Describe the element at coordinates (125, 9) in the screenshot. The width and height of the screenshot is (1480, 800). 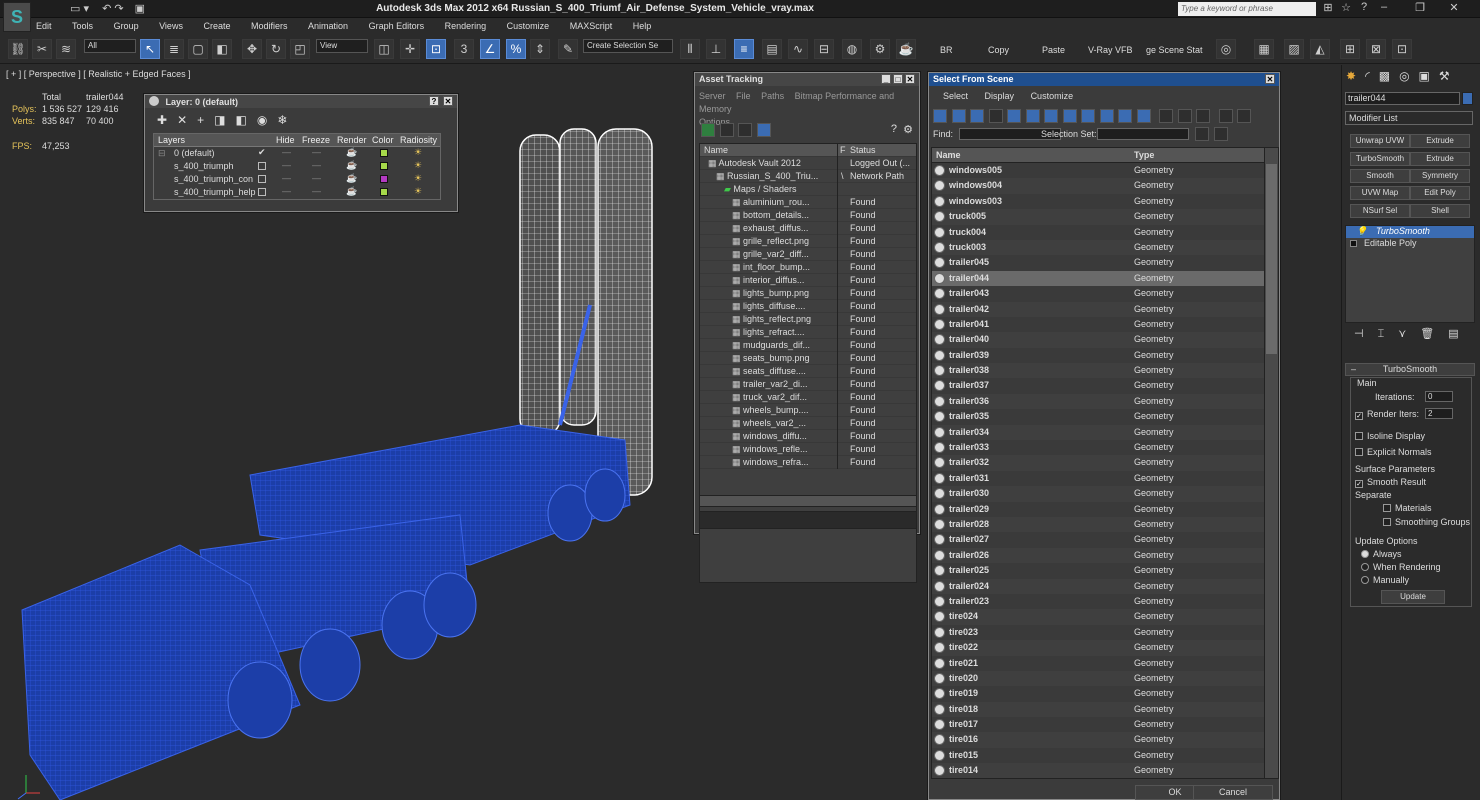
I see `quick-access-toolbar: ▭ ▾ ↶ ↷ ▣` at that location.